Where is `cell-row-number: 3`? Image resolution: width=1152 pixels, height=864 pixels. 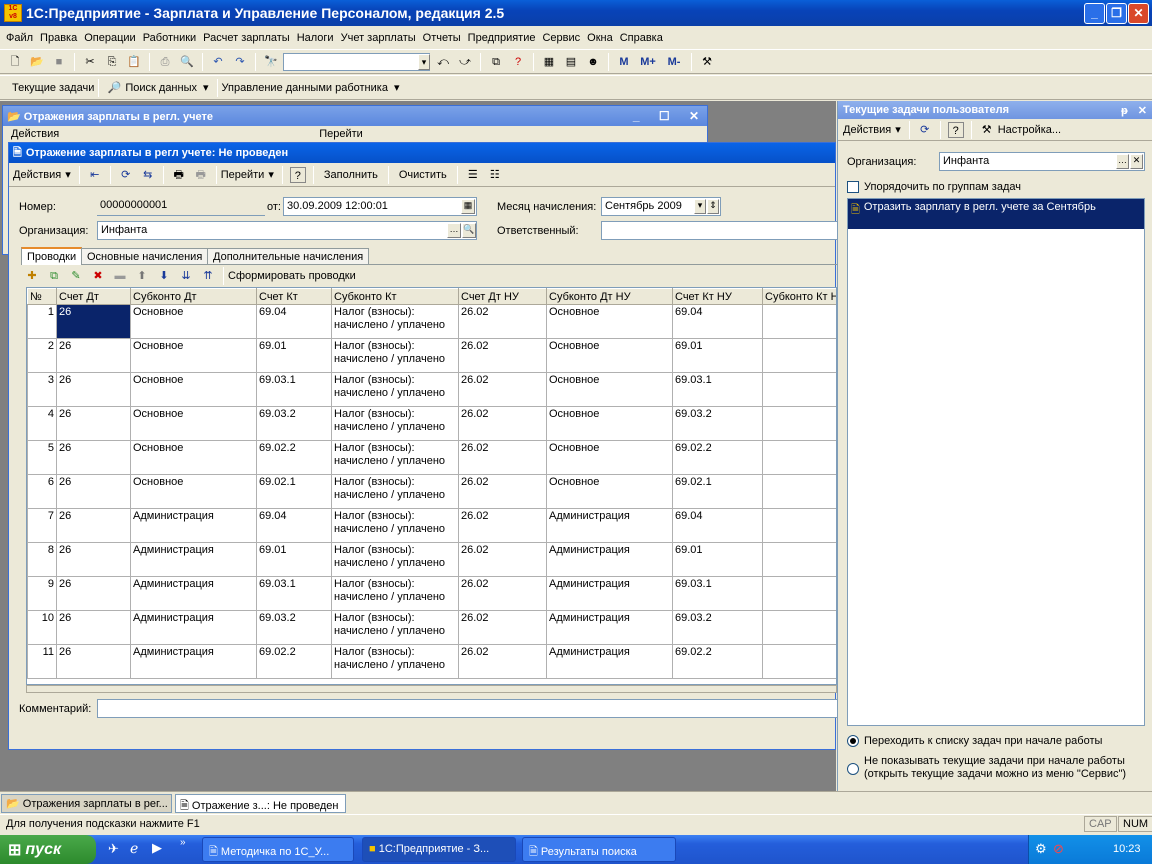 cell-row-number: 3 is located at coordinates (42, 389).